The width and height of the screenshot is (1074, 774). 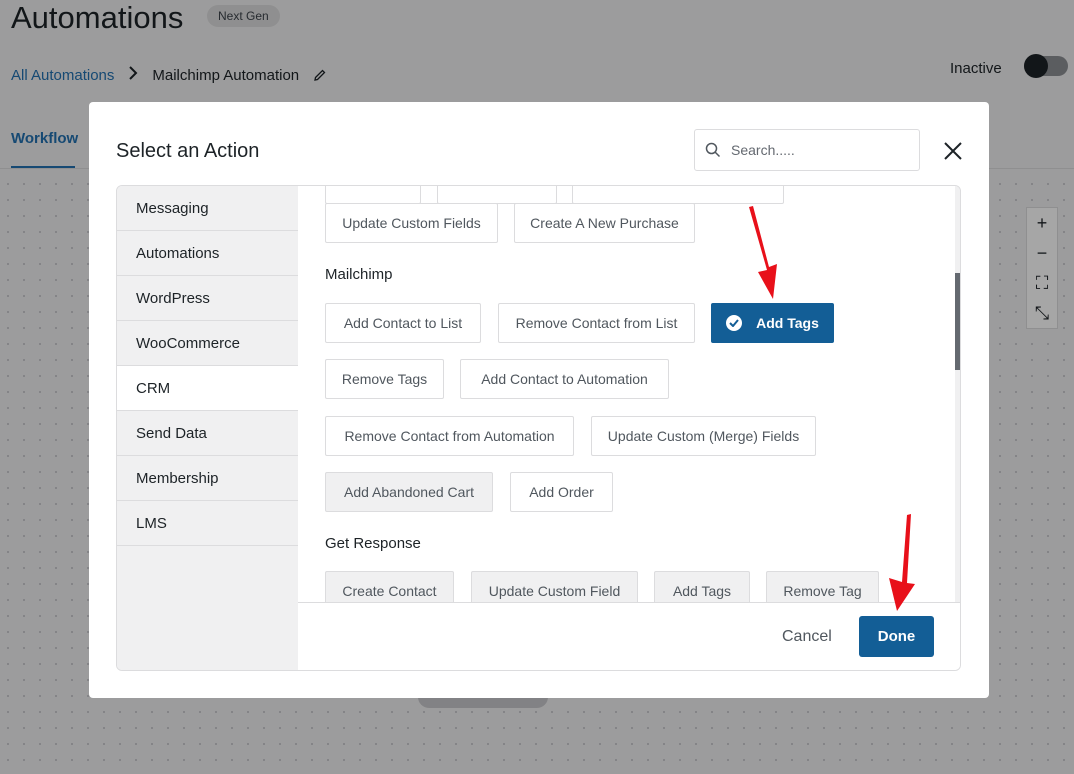 I want to click on action-update-custom-merge-fields: Update Custom (Merge) Fields, so click(x=703, y=436).